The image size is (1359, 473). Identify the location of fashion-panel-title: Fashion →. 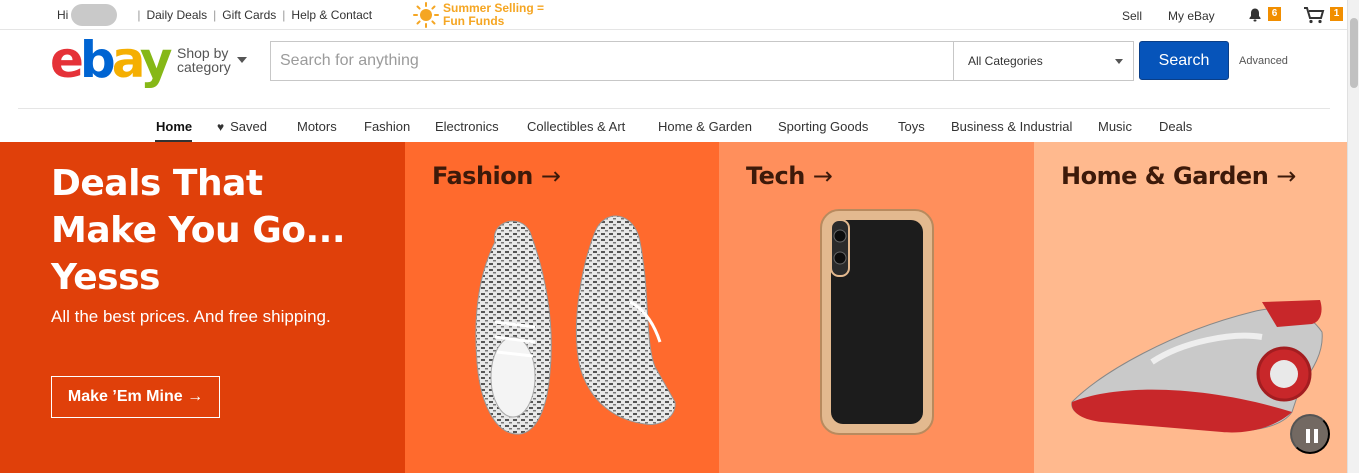
(496, 176).